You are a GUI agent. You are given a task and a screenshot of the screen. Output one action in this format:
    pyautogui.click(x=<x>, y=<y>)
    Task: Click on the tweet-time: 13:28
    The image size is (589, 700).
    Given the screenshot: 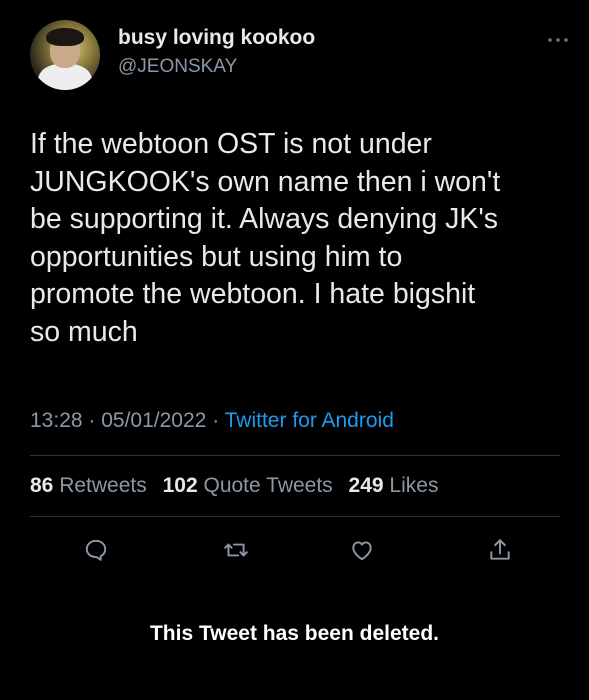 What is the action you would take?
    pyautogui.click(x=56, y=420)
    